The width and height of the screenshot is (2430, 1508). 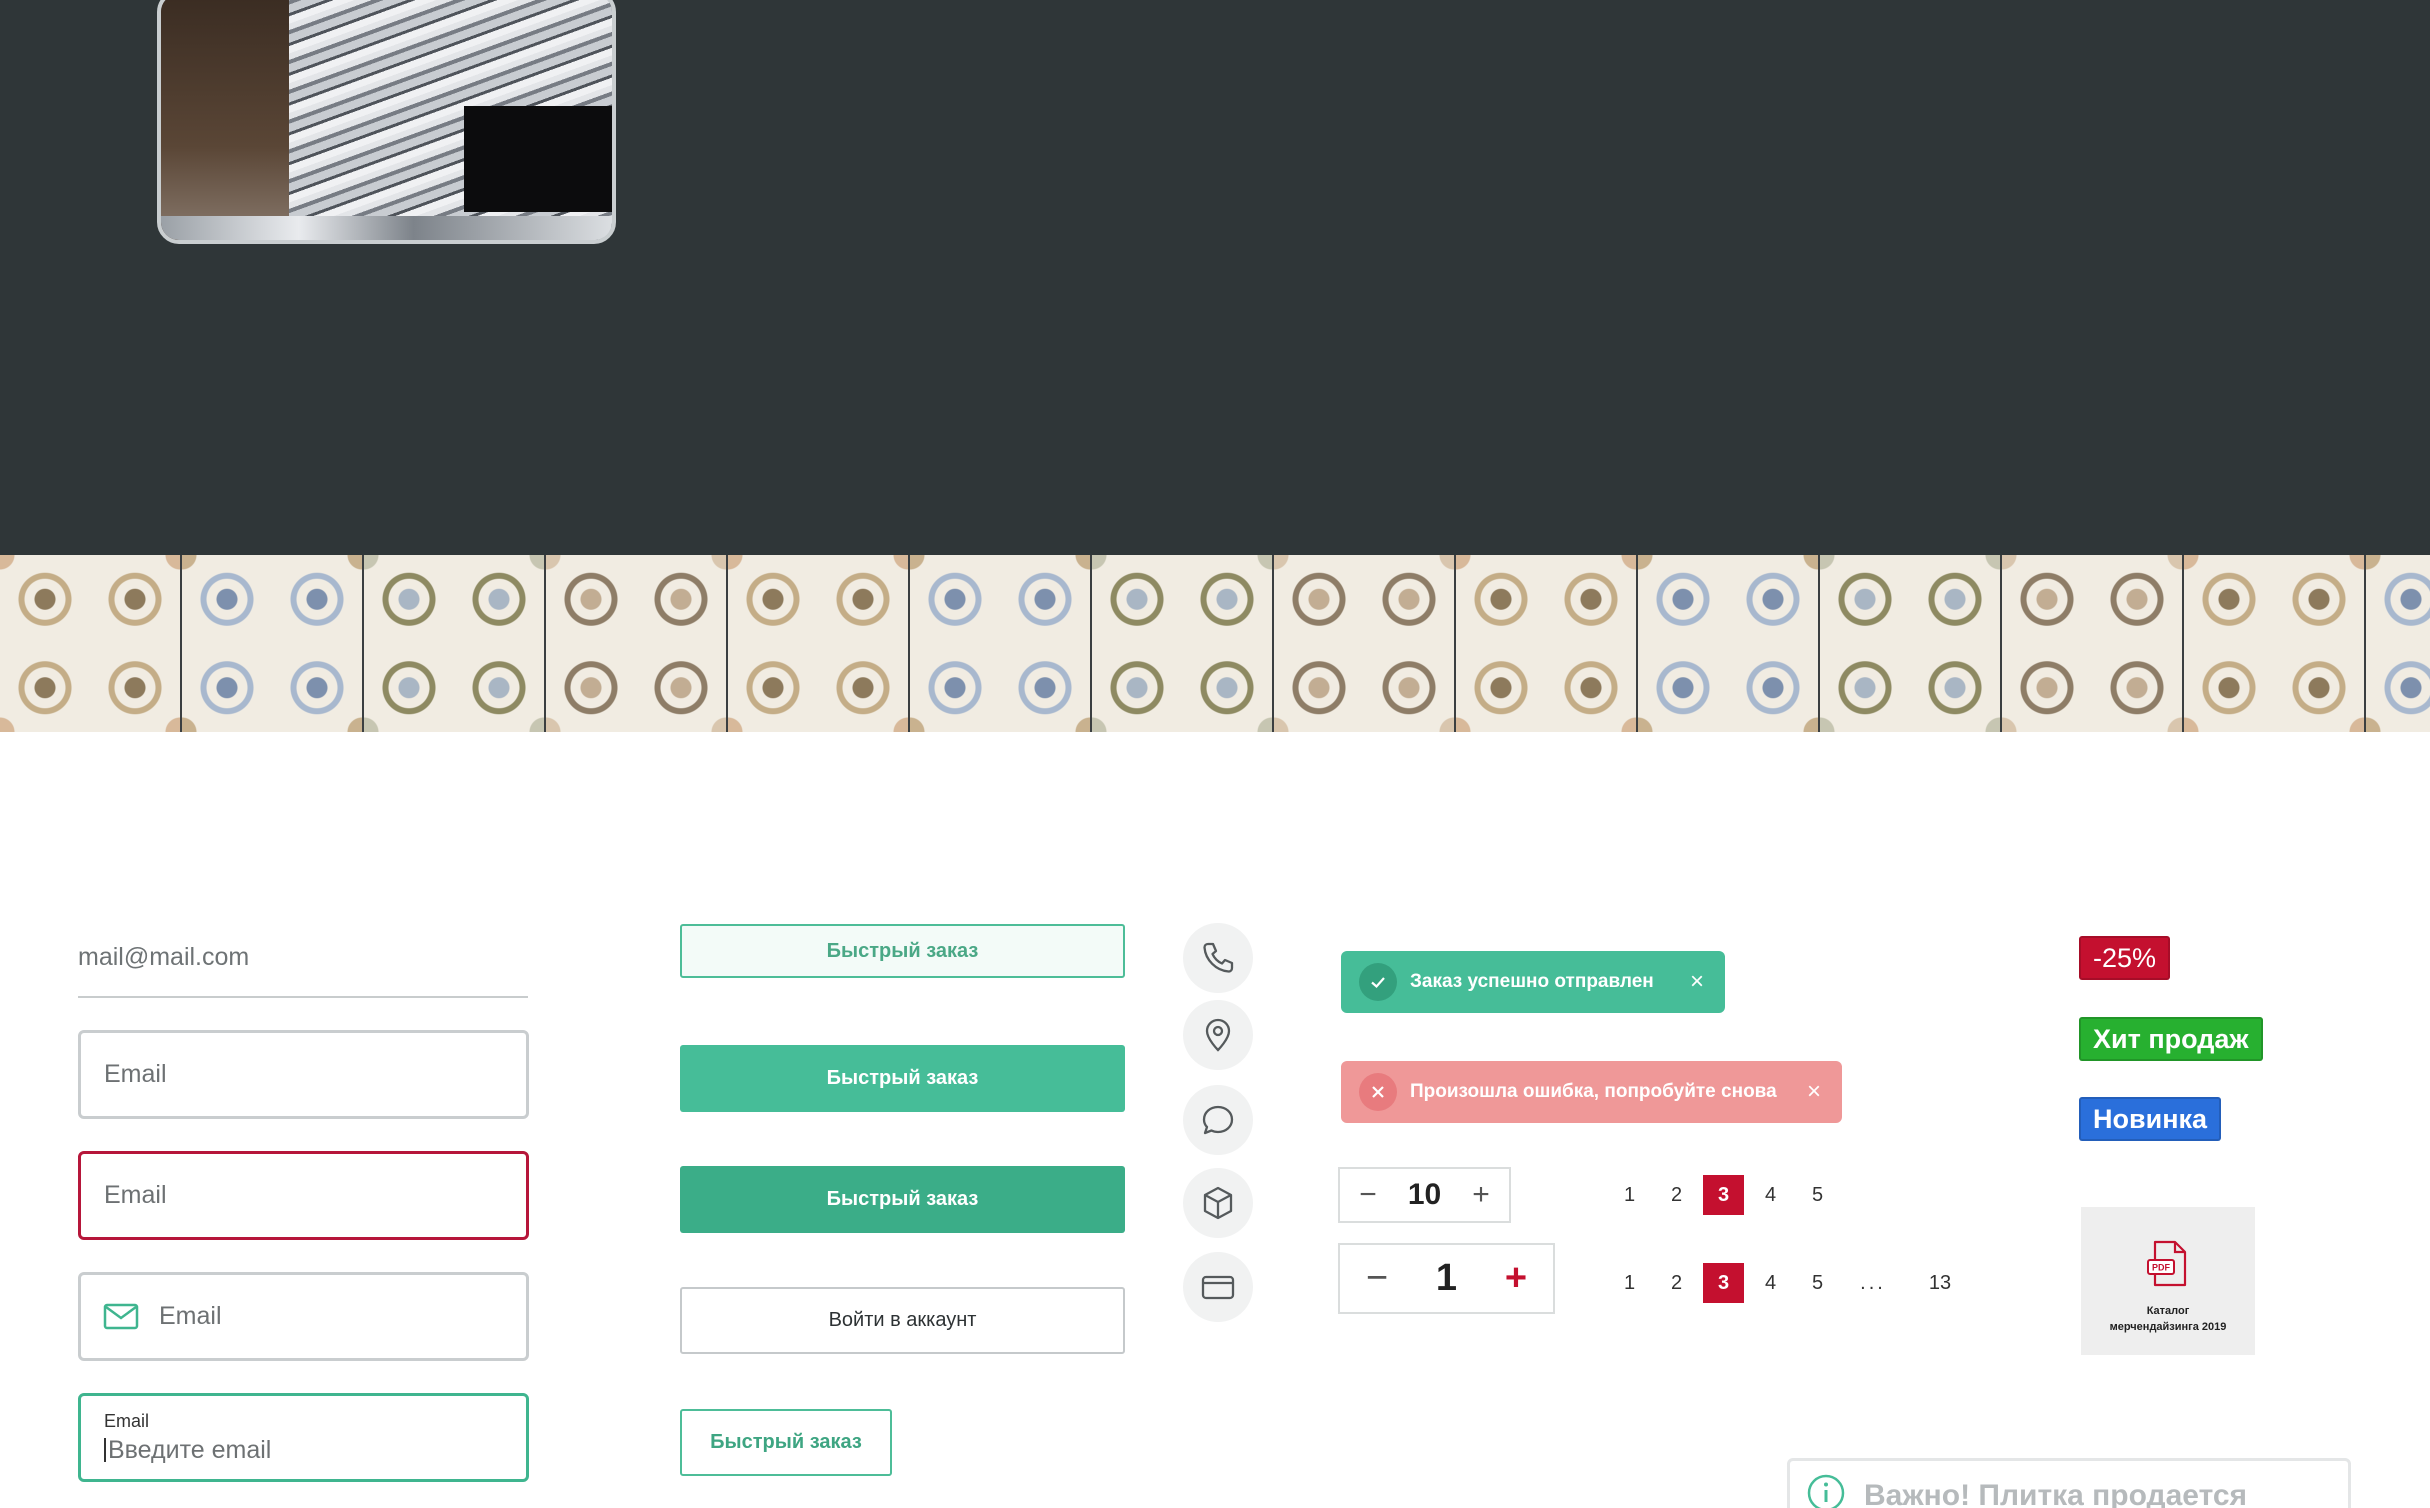 I want to click on location-pin-icon, so click(x=1218, y=1035).